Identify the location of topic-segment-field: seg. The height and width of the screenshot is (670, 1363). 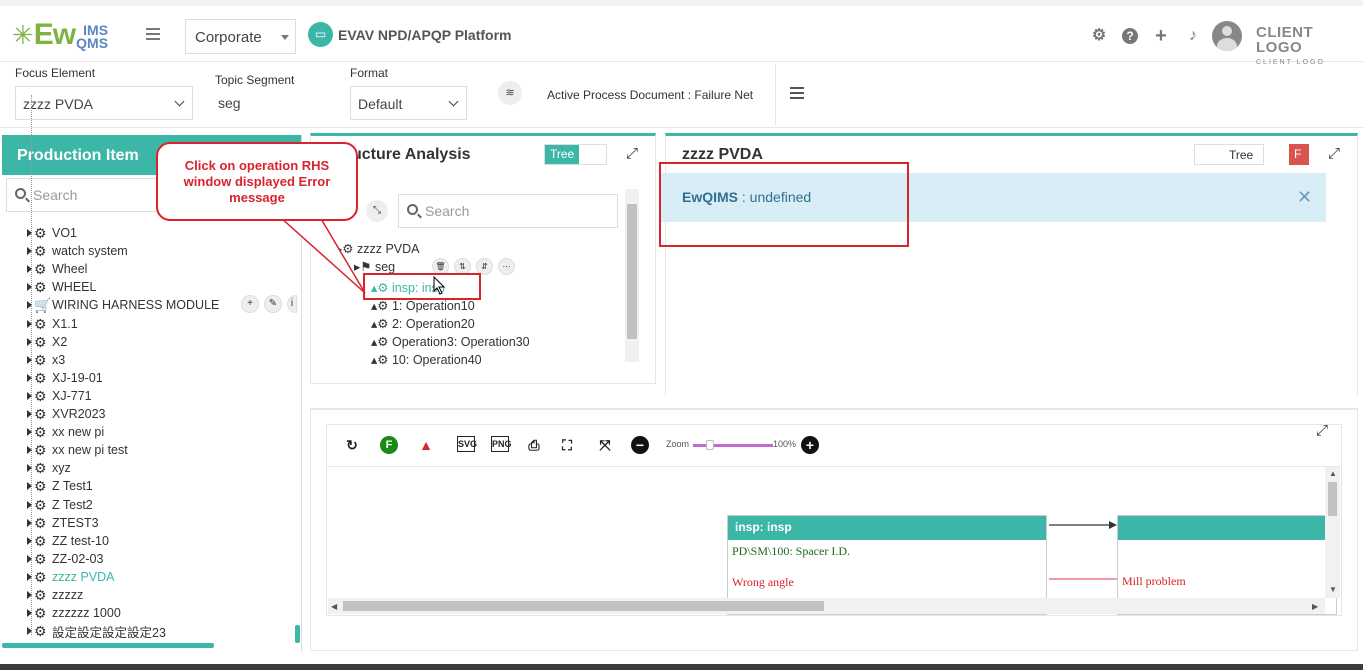
(271, 103).